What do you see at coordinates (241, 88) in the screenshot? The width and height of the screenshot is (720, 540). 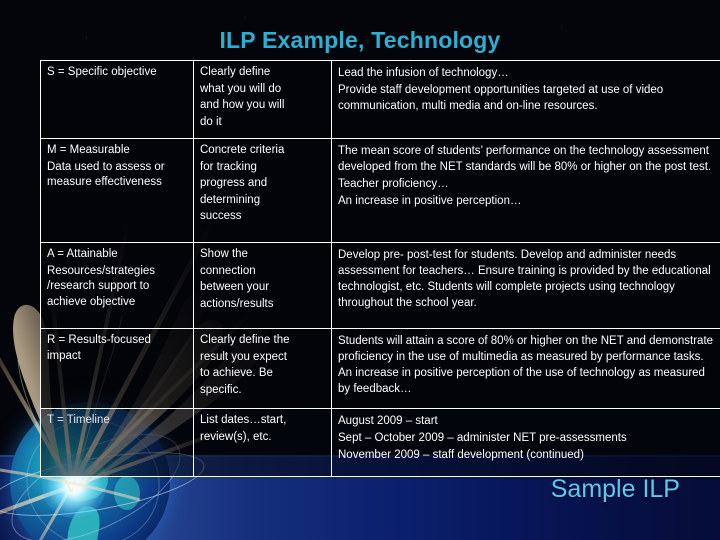 I see `cell-line: what you will do` at bounding box center [241, 88].